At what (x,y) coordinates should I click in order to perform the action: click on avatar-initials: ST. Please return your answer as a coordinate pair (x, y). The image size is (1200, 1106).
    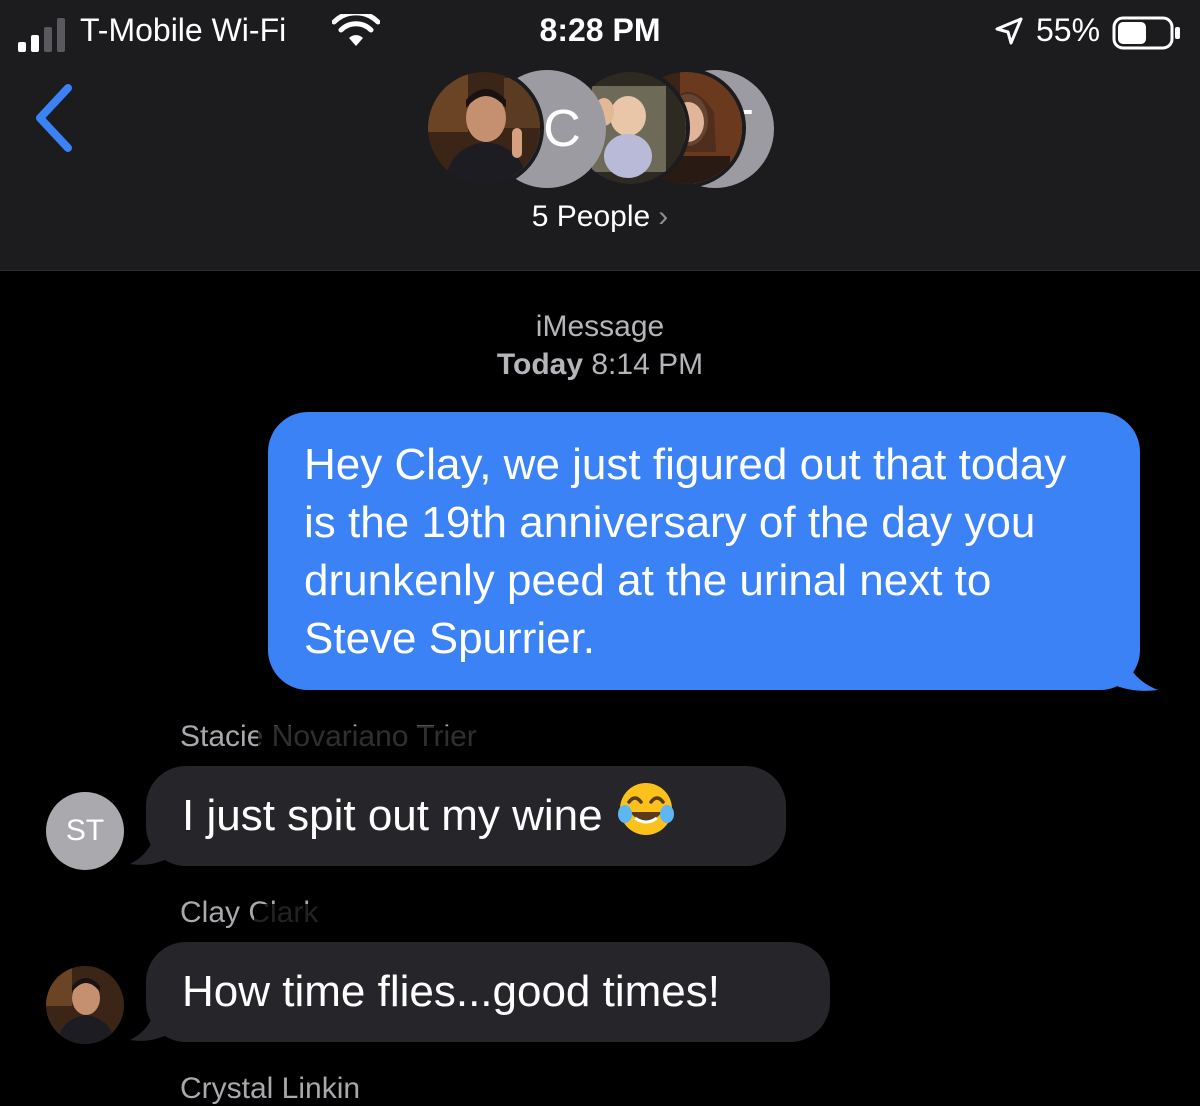
    Looking at the image, I should click on (85, 831).